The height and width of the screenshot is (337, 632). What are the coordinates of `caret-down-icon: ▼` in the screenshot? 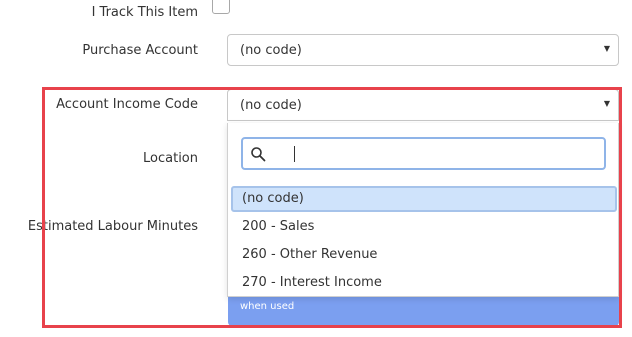 It's located at (606, 48).